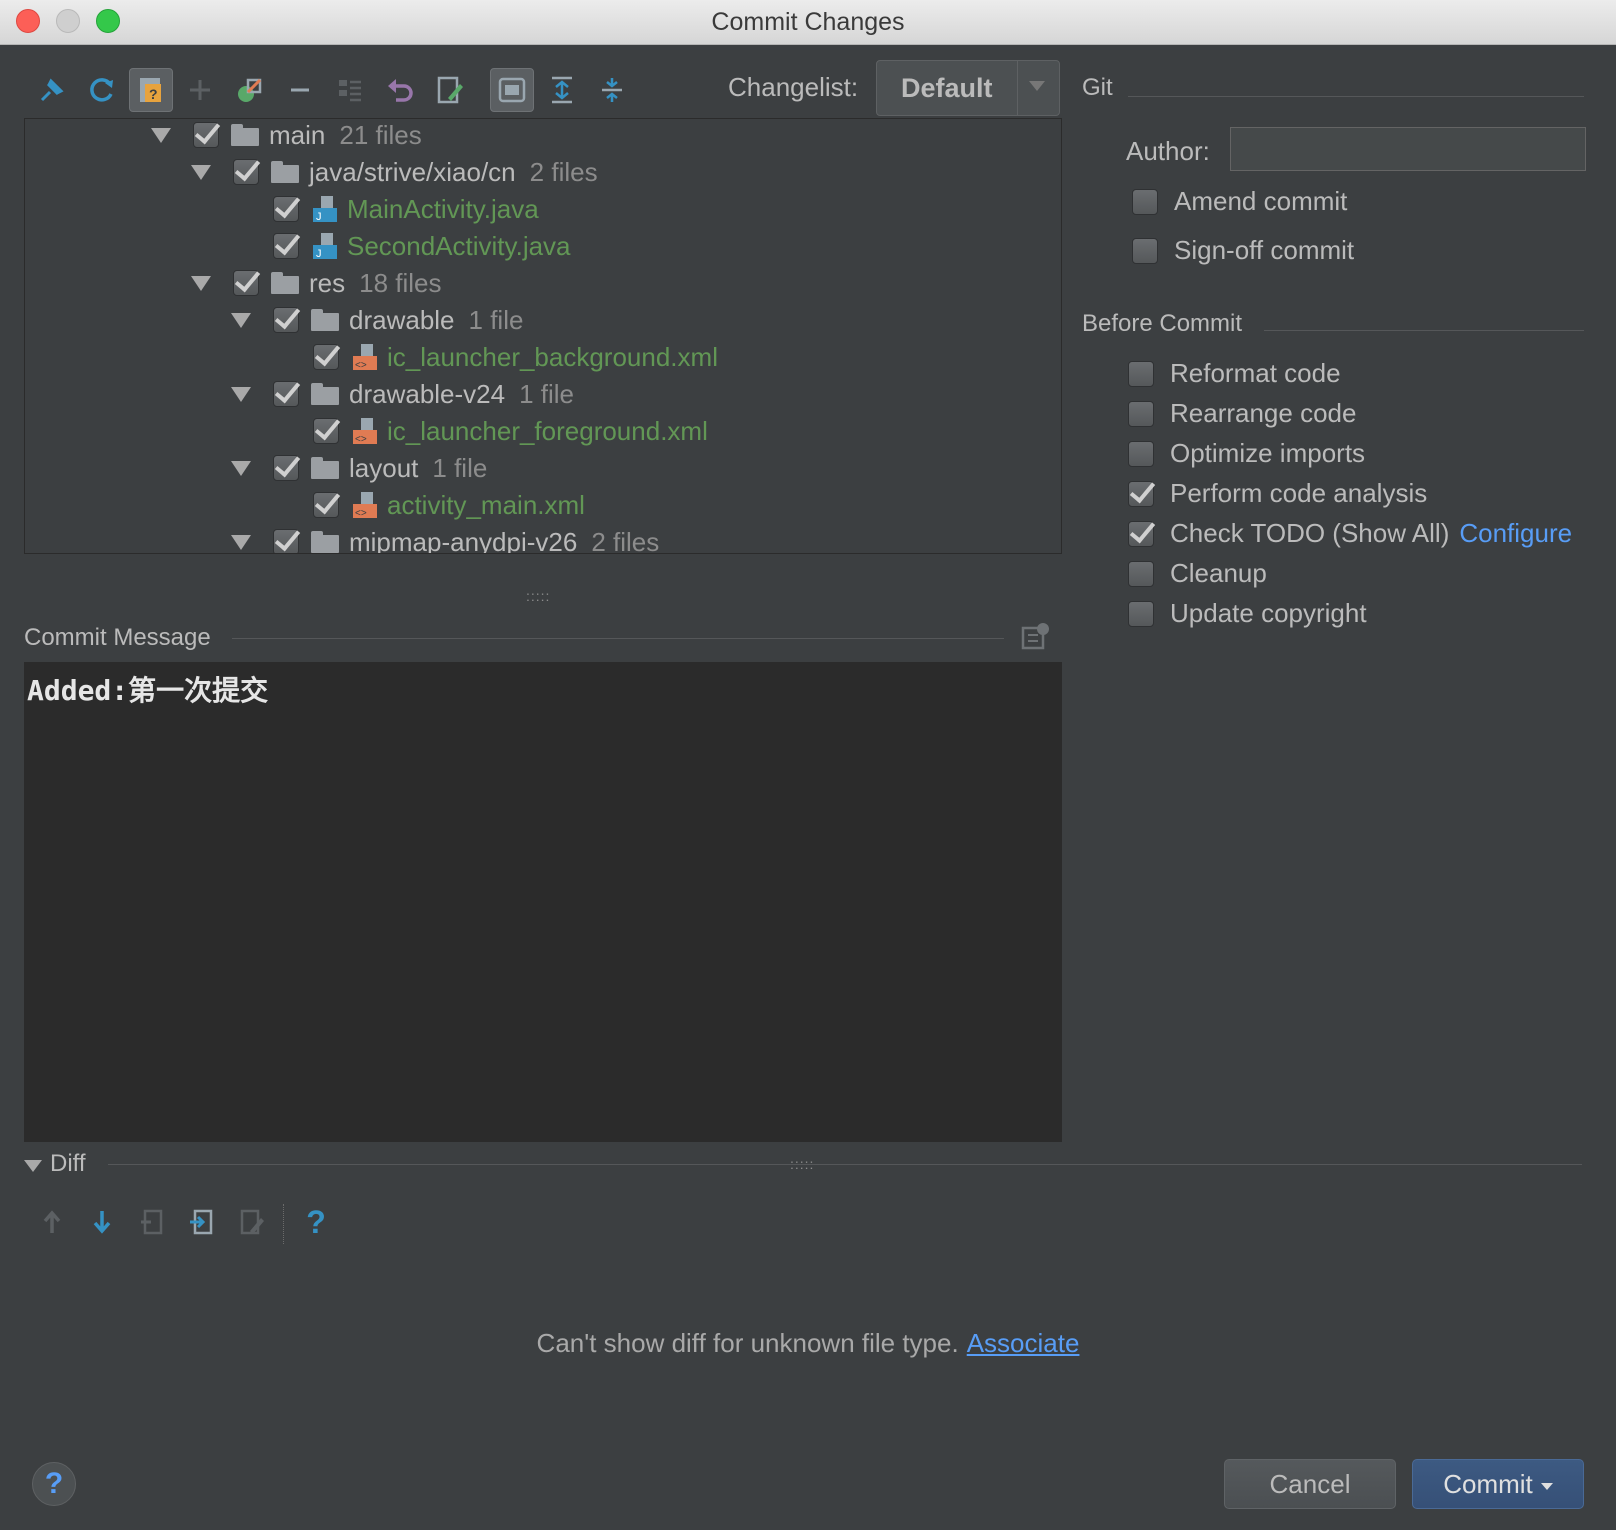 The width and height of the screenshot is (1616, 1530). I want to click on signoff-commit-option: Sign-off commit, so click(1243, 250).